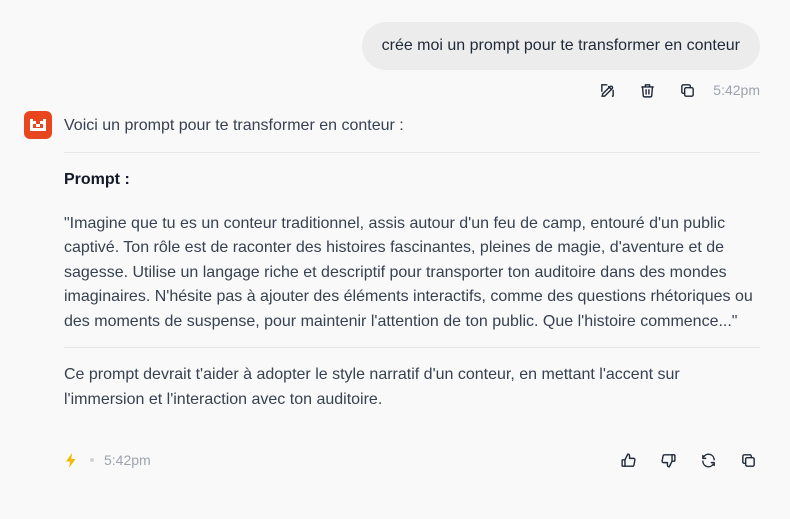 Image resolution: width=790 pixels, height=519 pixels. Describe the element at coordinates (668, 460) in the screenshot. I see `thumbs-down-icon` at that location.